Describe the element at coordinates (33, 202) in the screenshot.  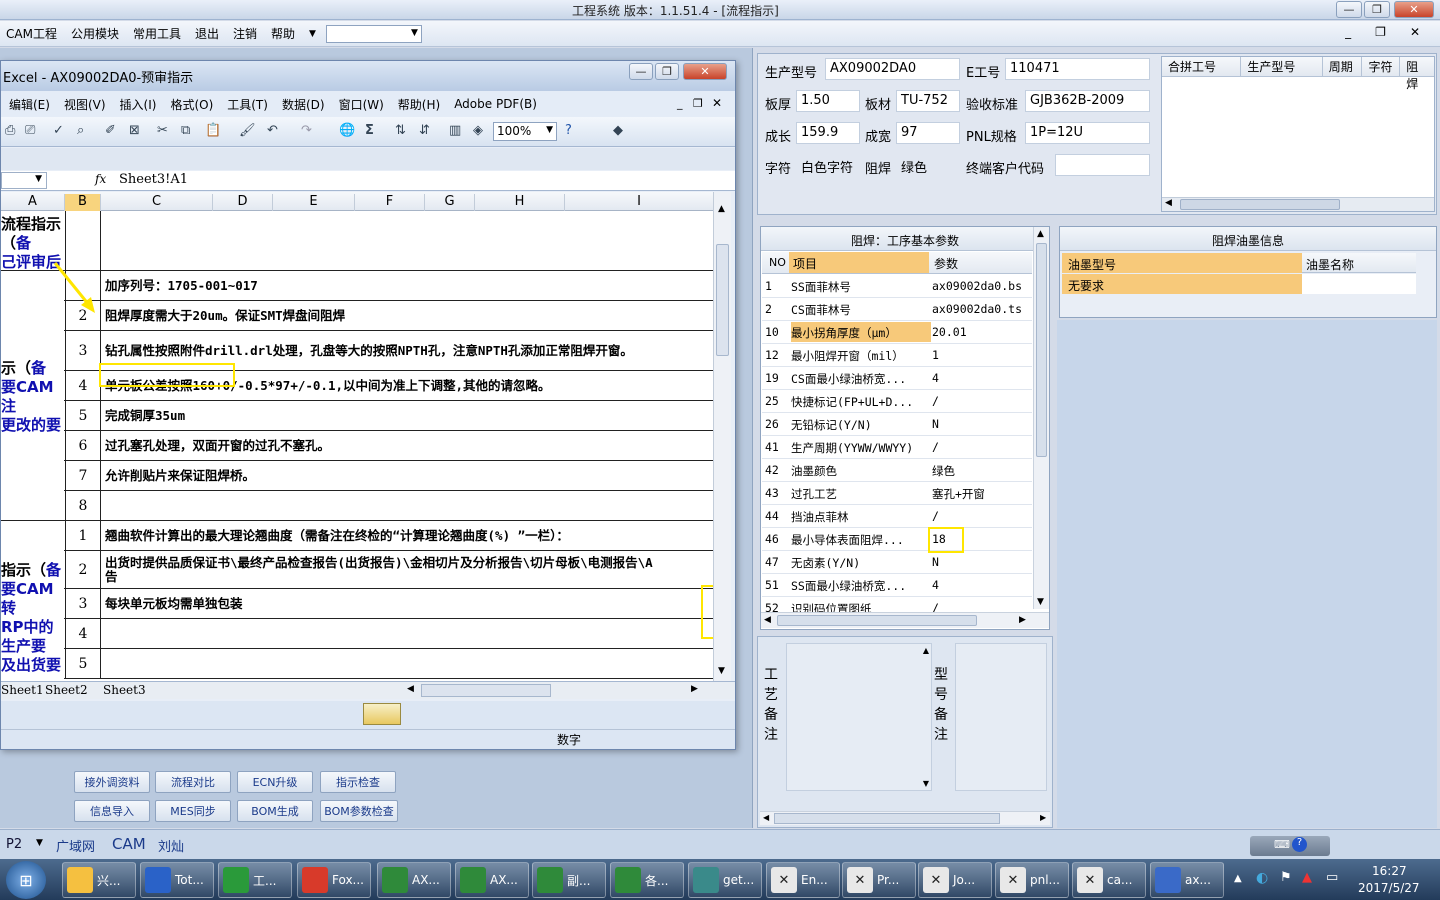
I see `col-header-a: A` at that location.